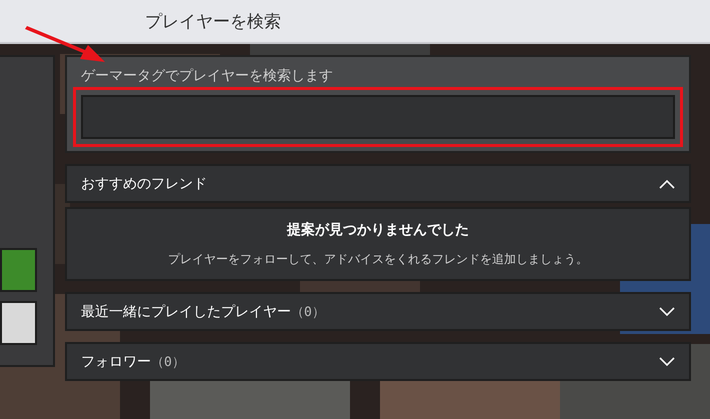  What do you see at coordinates (213, 21) in the screenshot?
I see `window-title: プレイヤーを検索` at bounding box center [213, 21].